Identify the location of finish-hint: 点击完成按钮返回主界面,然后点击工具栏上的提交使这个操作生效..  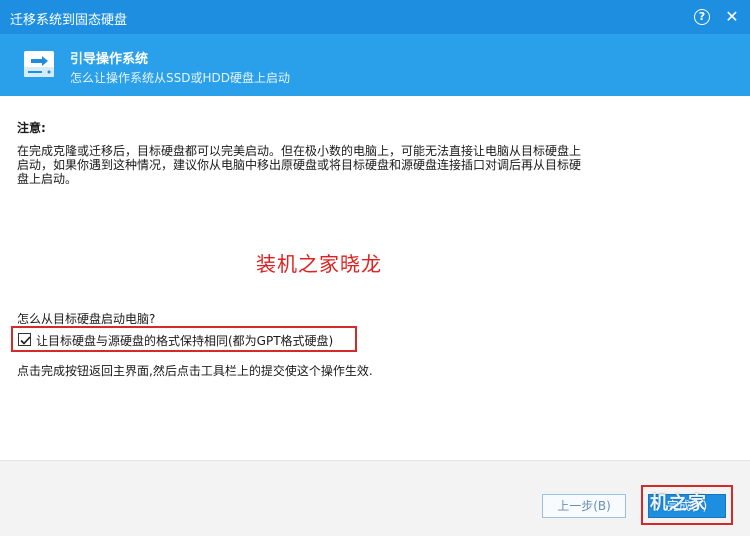
(195, 371).